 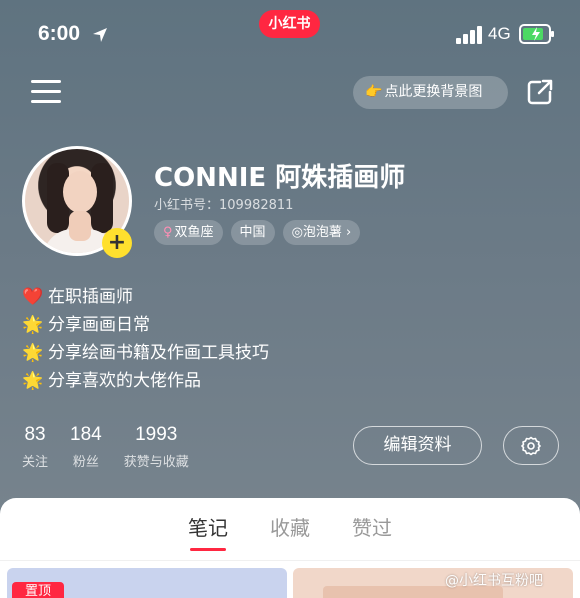 I want to click on profile-user-id: 小红书号：109982811, so click(x=224, y=205).